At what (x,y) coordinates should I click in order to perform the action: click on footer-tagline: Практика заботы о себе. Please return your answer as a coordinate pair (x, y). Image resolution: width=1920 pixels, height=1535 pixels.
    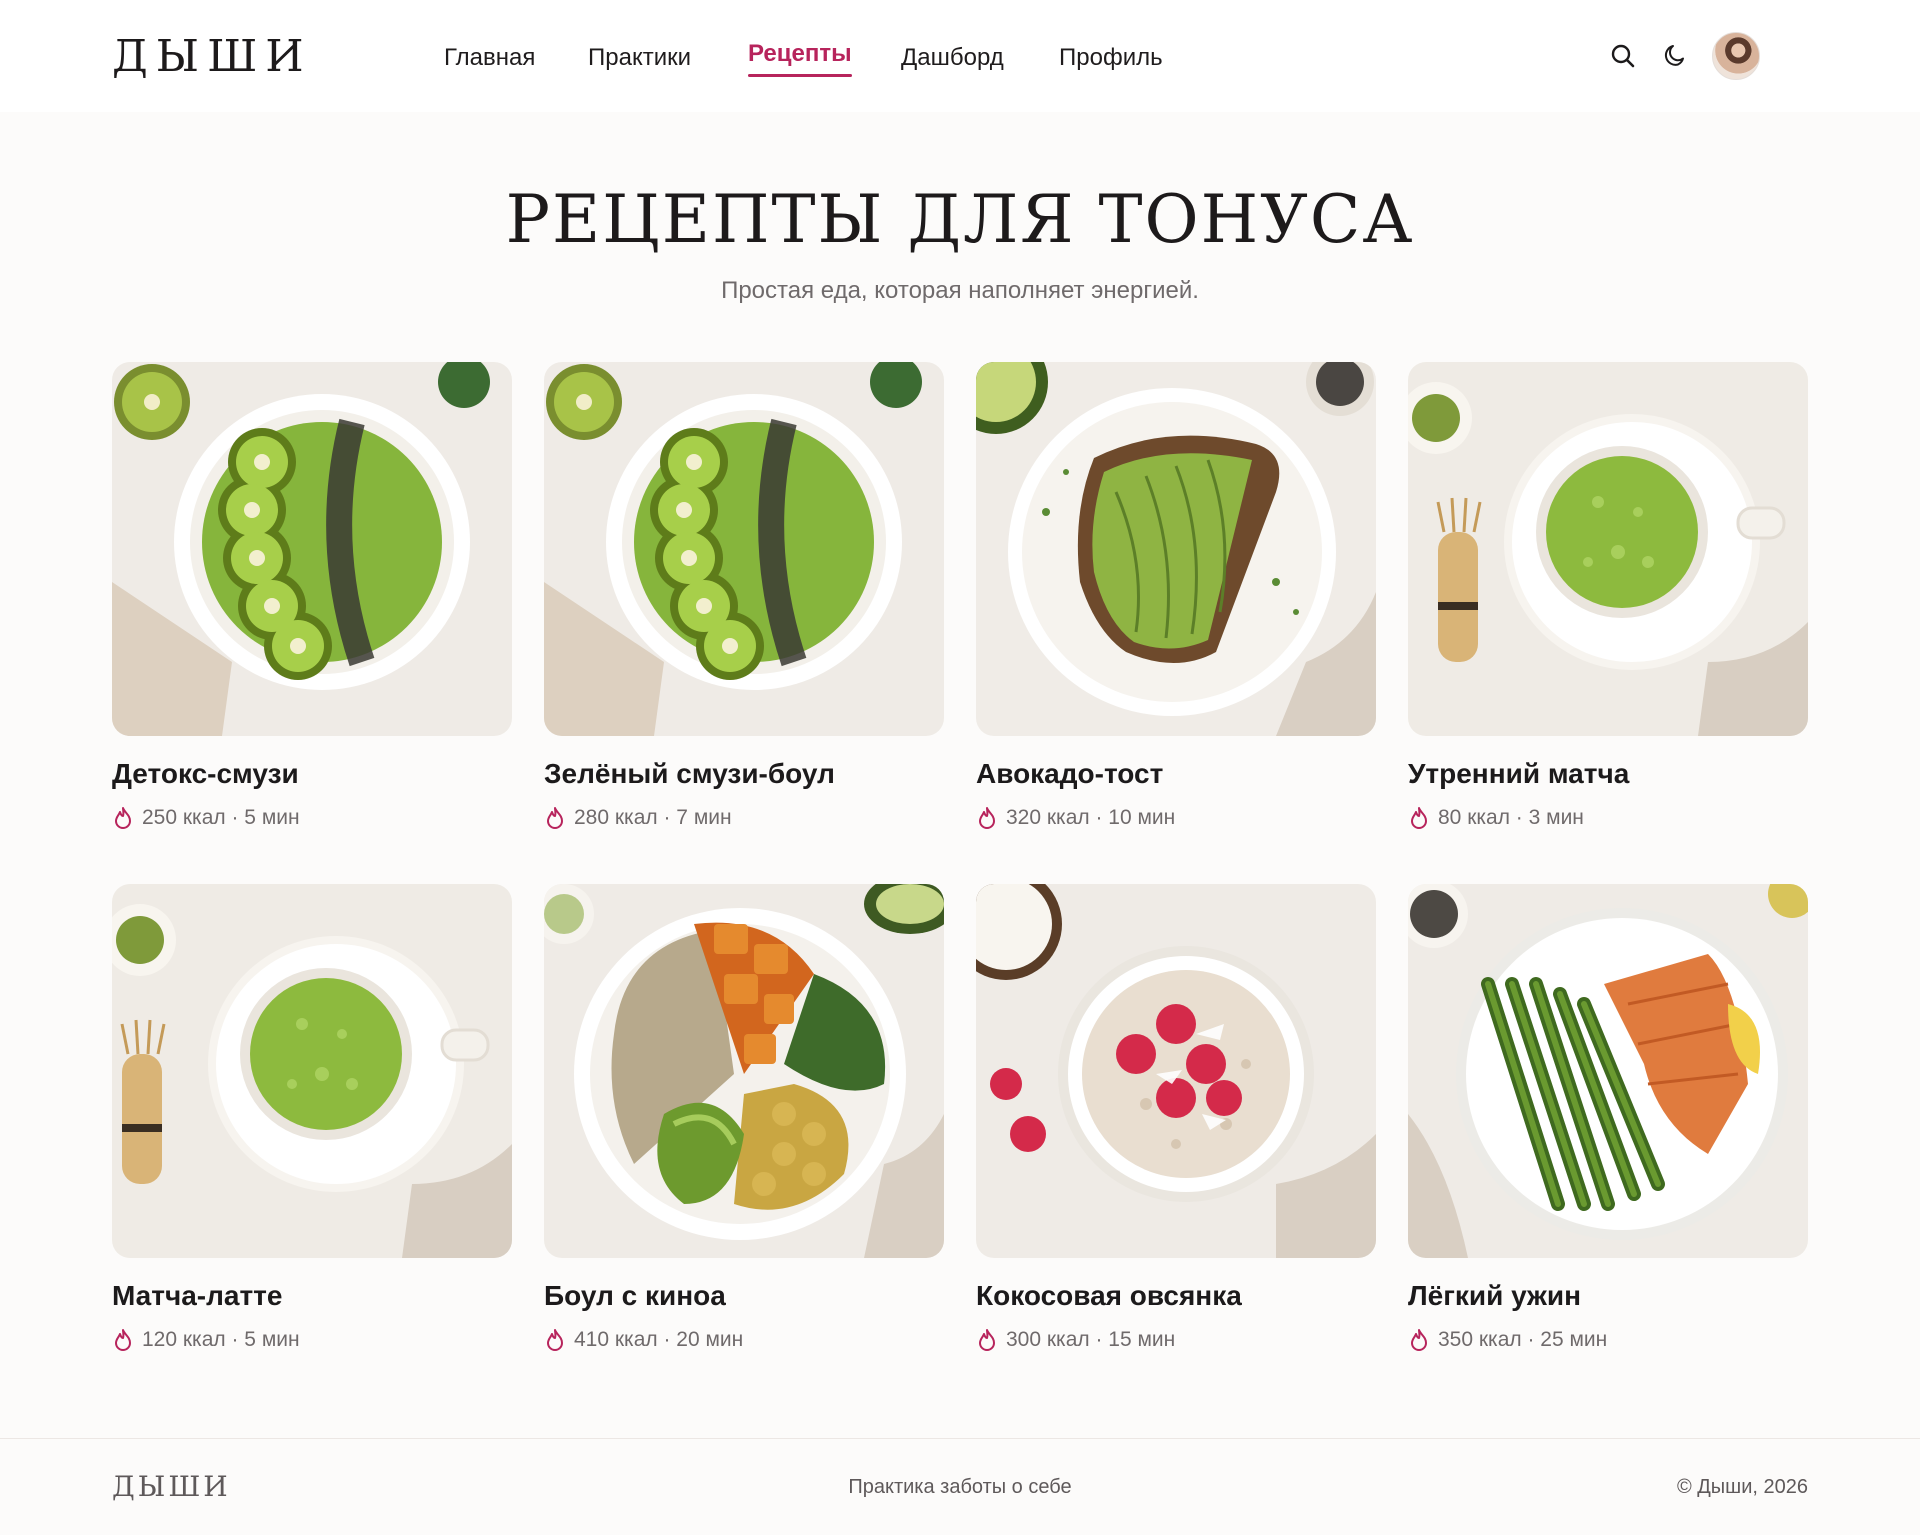
    Looking at the image, I should click on (960, 1487).